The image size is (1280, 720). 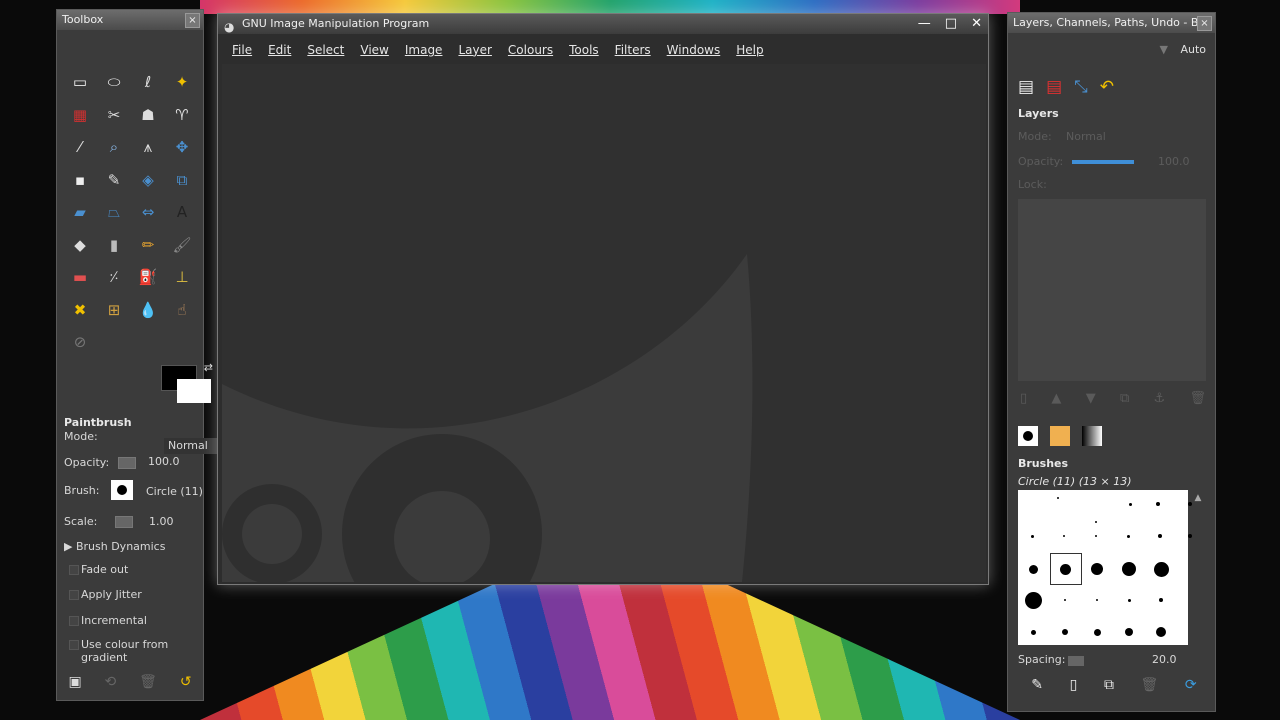 What do you see at coordinates (530, 50) in the screenshot?
I see `menu-colours: Colours` at bounding box center [530, 50].